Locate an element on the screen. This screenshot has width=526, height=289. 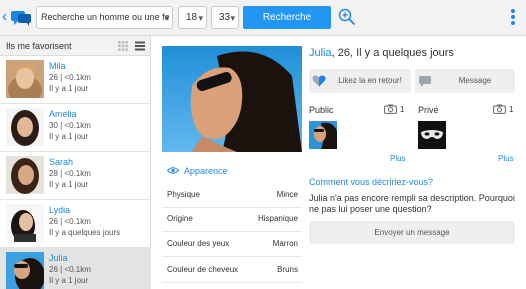
profile-header: Julia, 26, Il y a quelques jours is located at coordinates (381, 53).